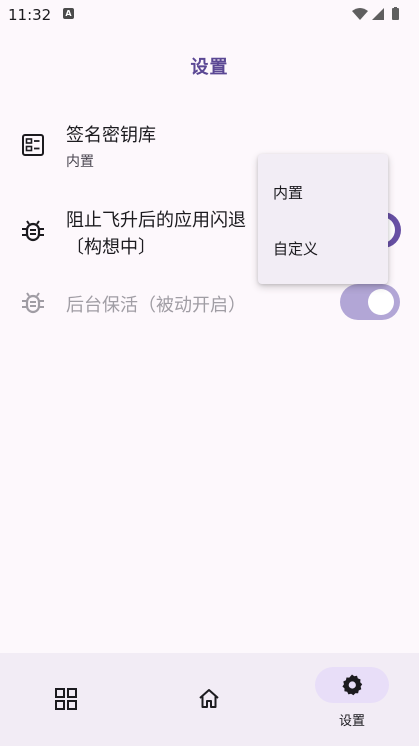 The image size is (419, 746). What do you see at coordinates (323, 248) in the screenshot?
I see `menu-item-custom: 自定义` at bounding box center [323, 248].